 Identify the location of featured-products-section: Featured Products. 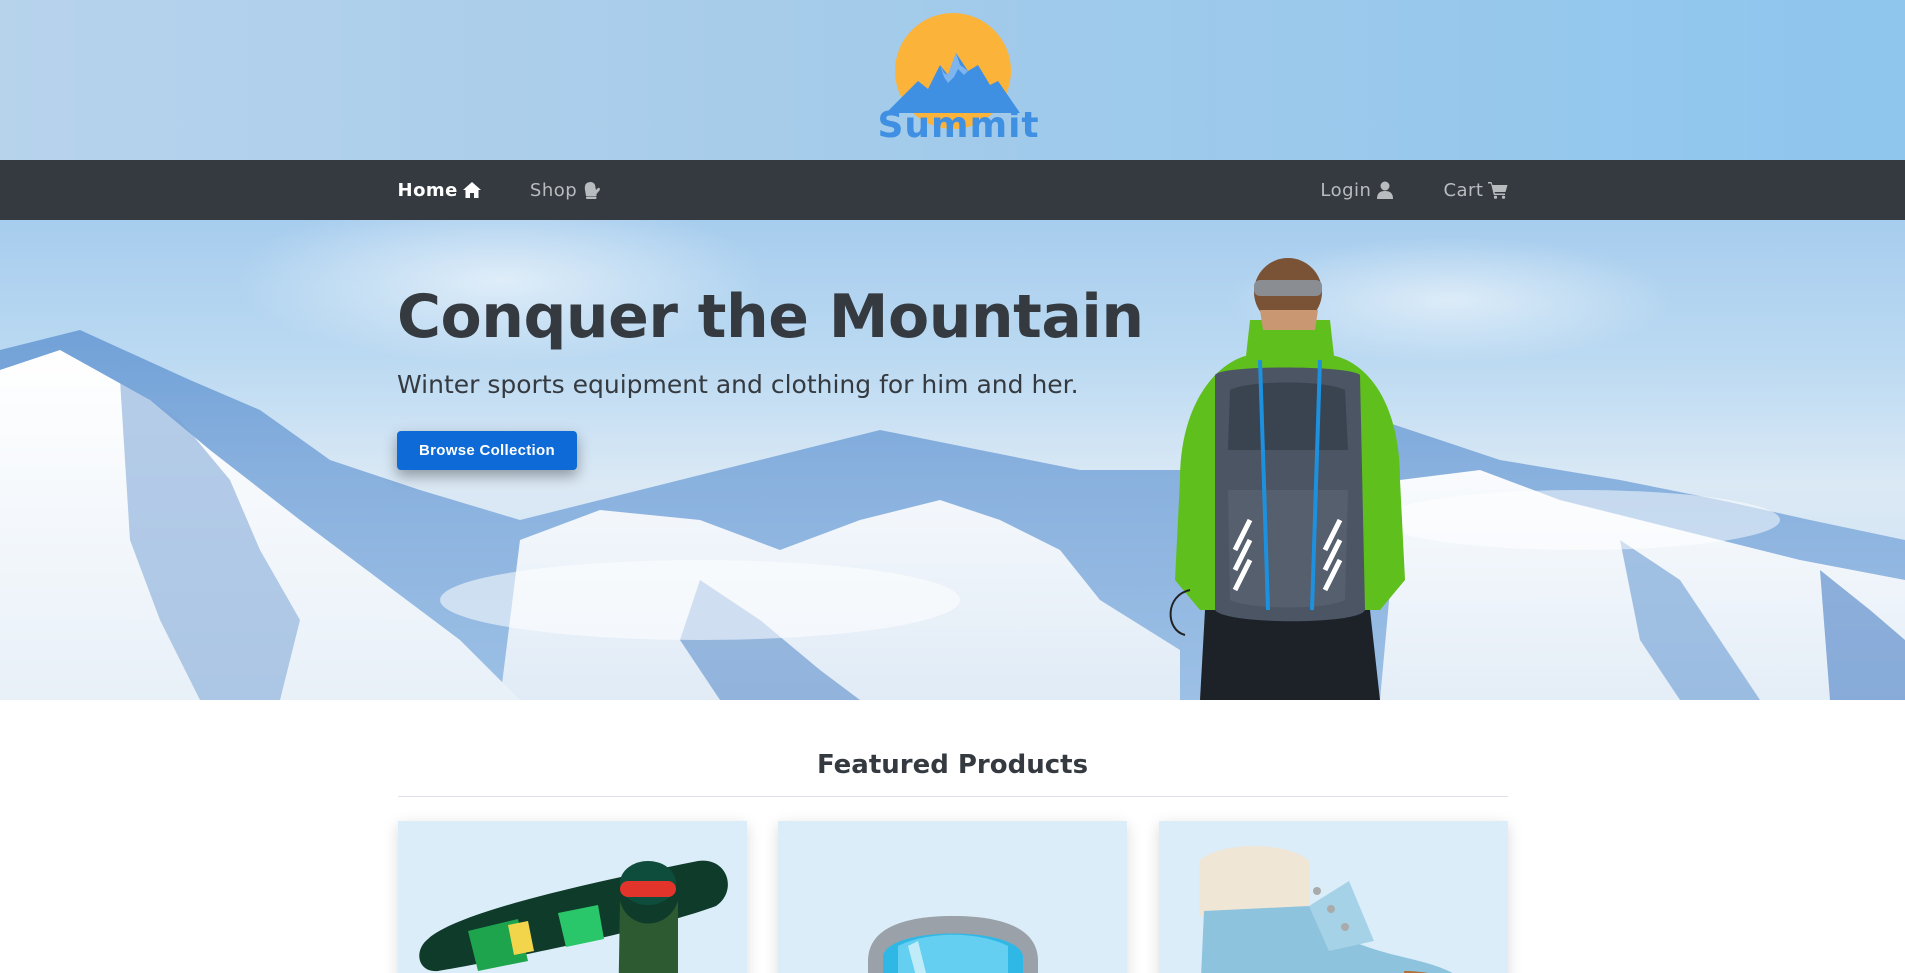
(952, 861).